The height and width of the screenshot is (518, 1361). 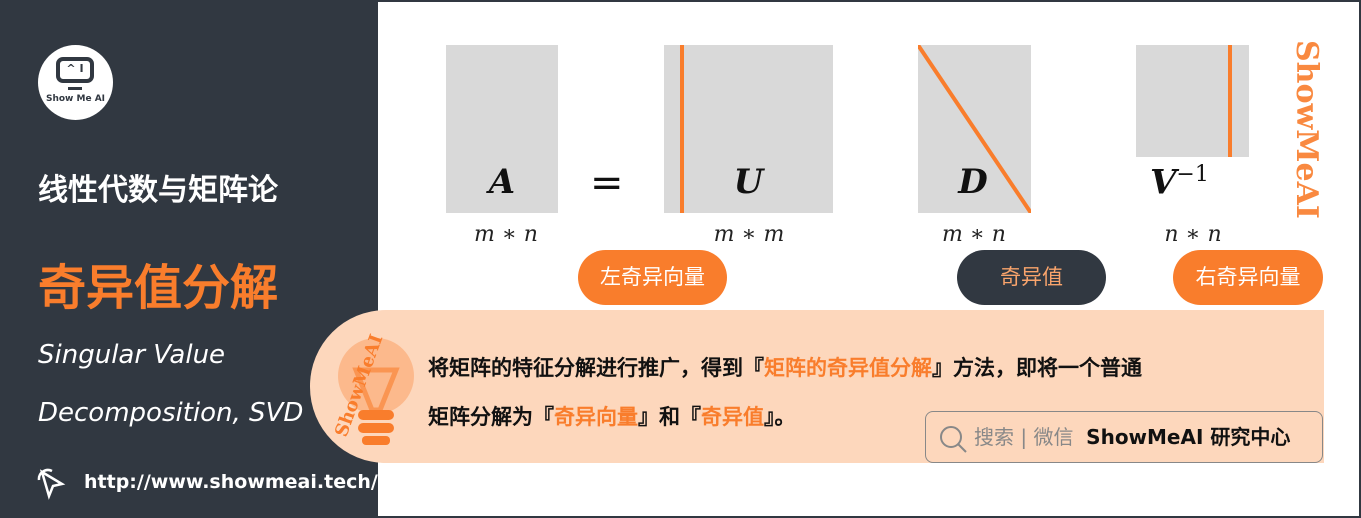 I want to click on matrix-a-label: A, so click(x=502, y=182).